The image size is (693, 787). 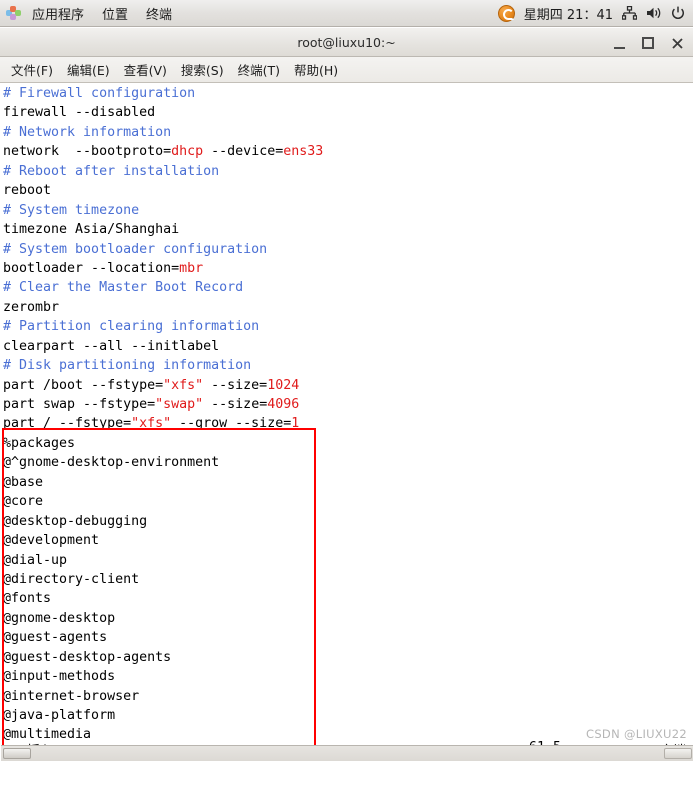 I want to click on terminal-text-span: zerombr, so click(x=31, y=307).